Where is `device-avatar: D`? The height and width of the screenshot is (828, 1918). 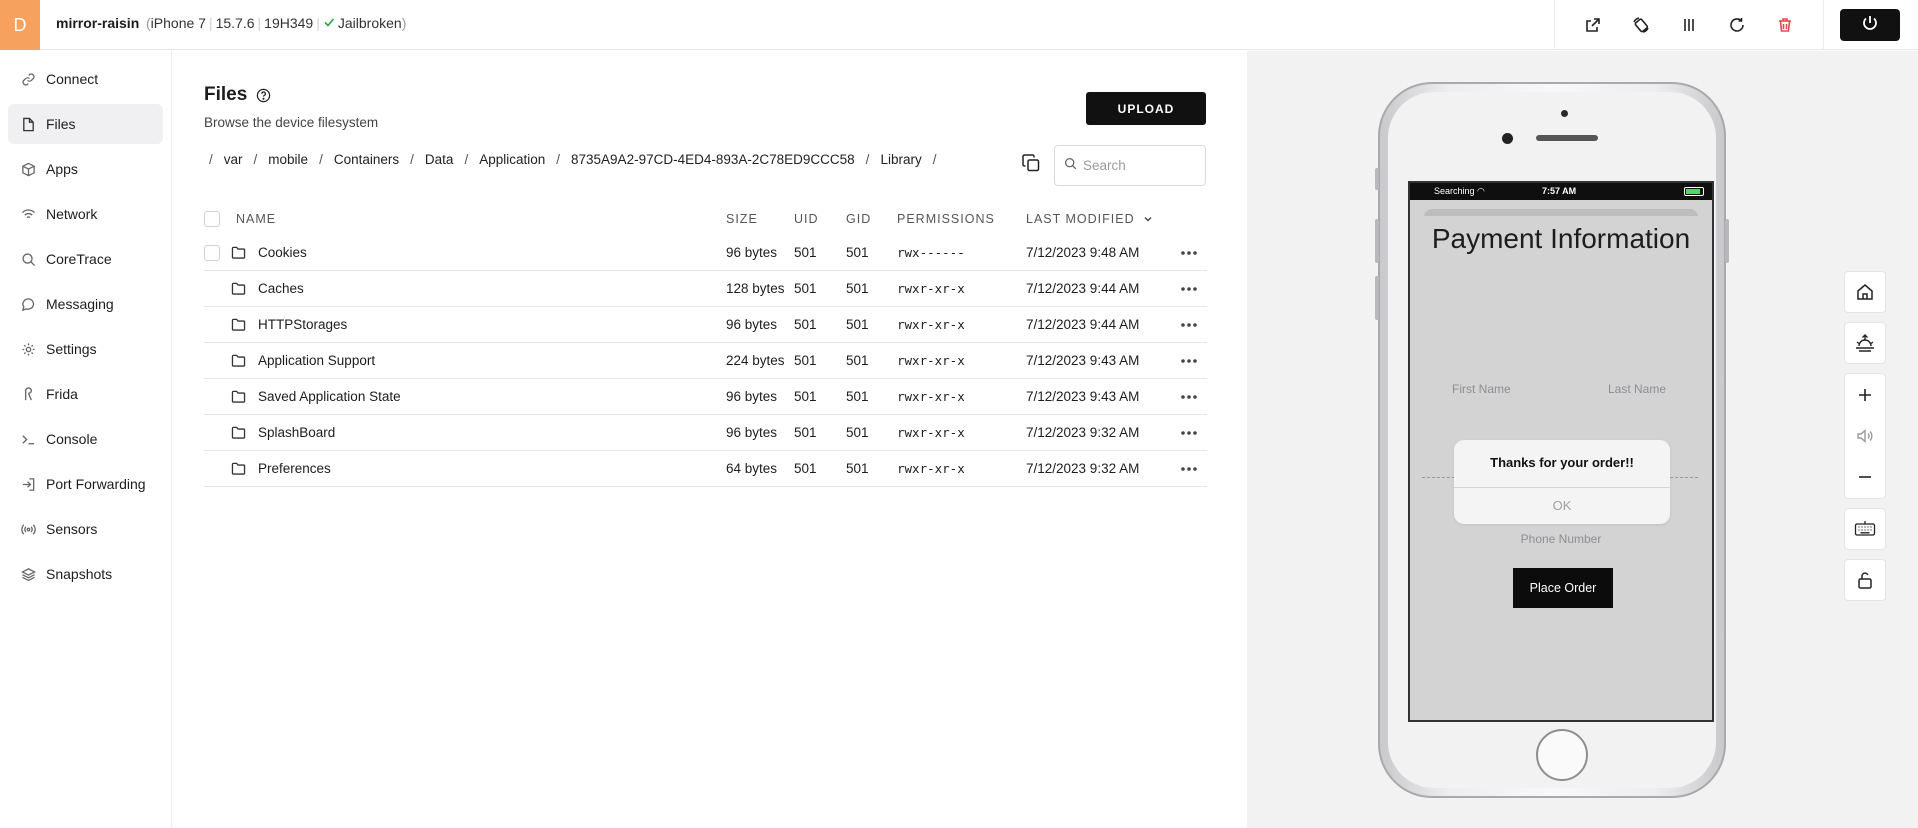
device-avatar: D is located at coordinates (20, 25).